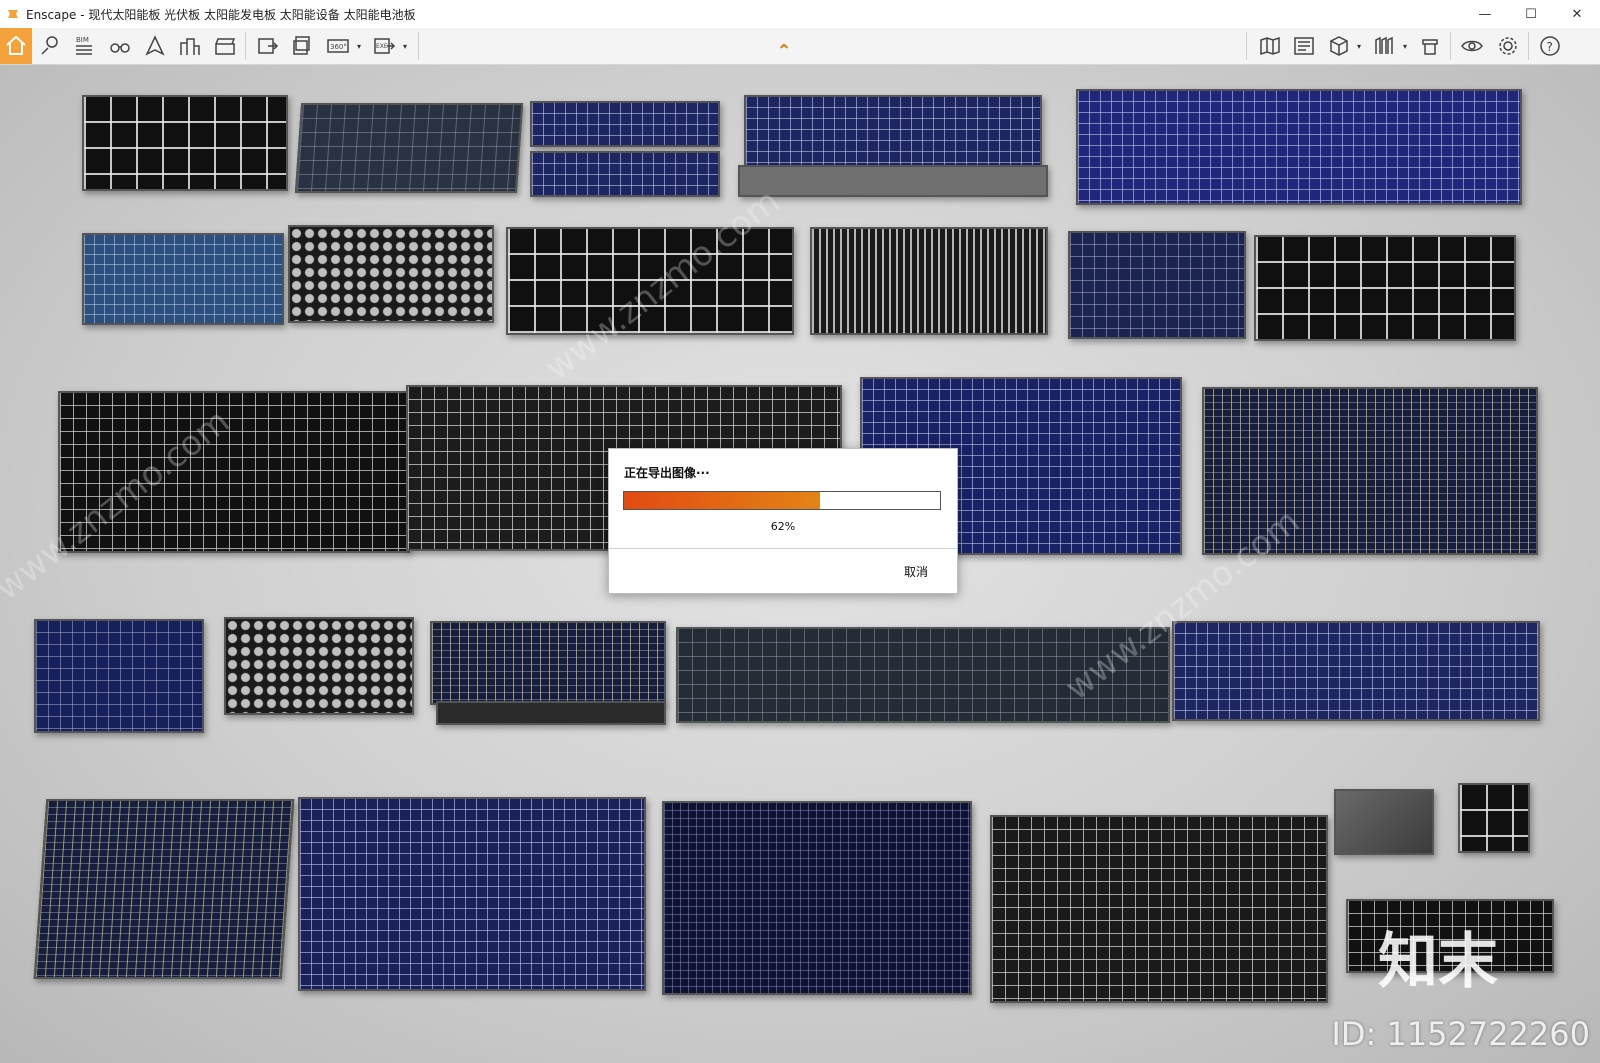 The height and width of the screenshot is (1063, 1600). I want to click on minimize-button: —, so click(1485, 14).